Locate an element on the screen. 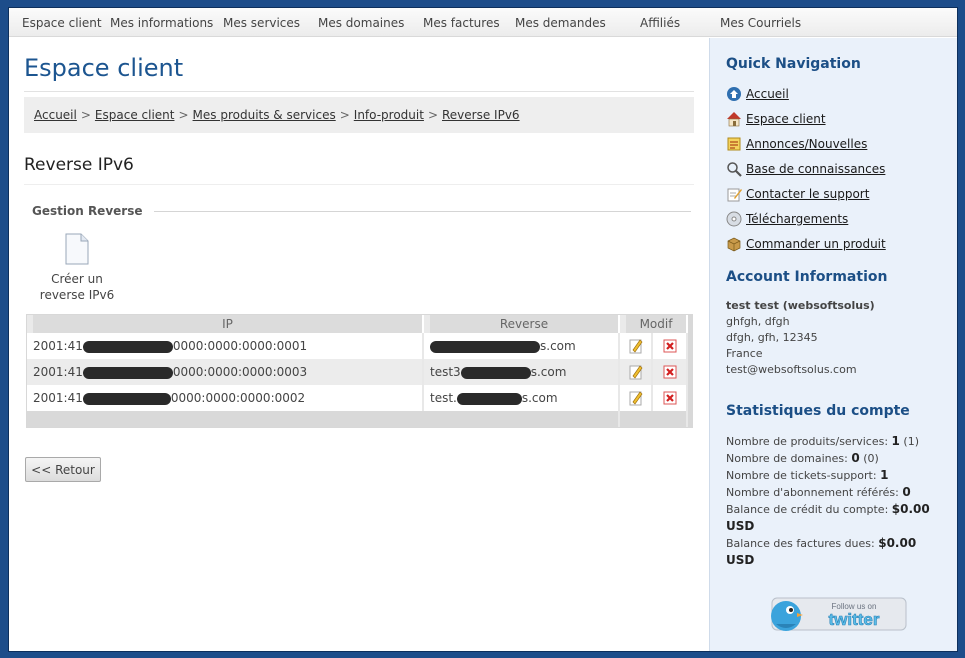 The image size is (965, 658). quick-nav-base-connaissances: Base de connaissances is located at coordinates (805, 170).